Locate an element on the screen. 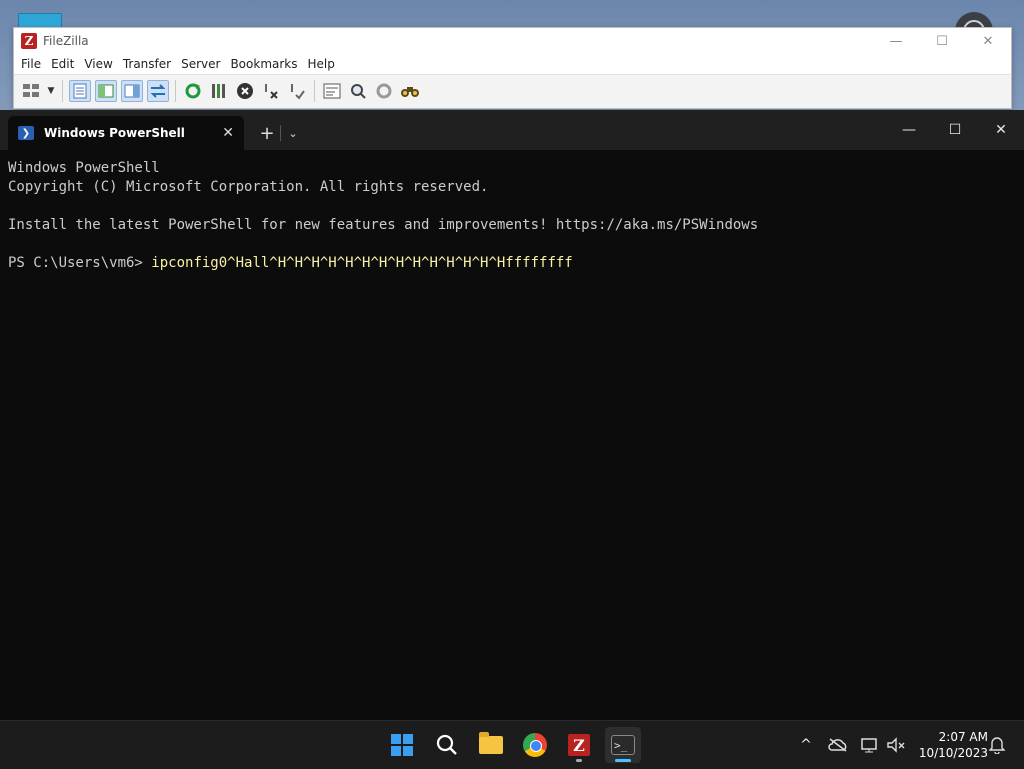 This screenshot has width=1024, height=769. start-icon is located at coordinates (402, 745).